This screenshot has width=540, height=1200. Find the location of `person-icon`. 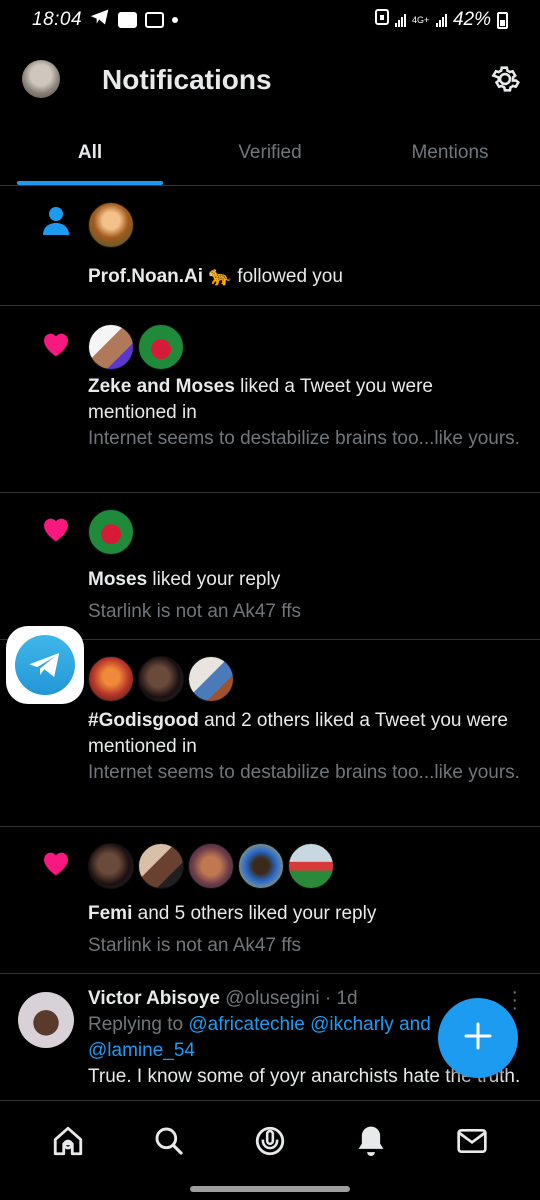

person-icon is located at coordinates (56, 223).